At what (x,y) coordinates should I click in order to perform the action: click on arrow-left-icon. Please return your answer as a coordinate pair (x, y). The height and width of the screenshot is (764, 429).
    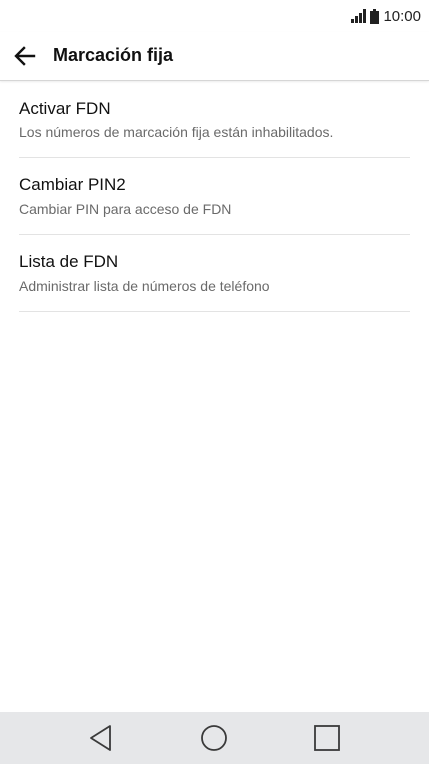
    Looking at the image, I should click on (25, 56).